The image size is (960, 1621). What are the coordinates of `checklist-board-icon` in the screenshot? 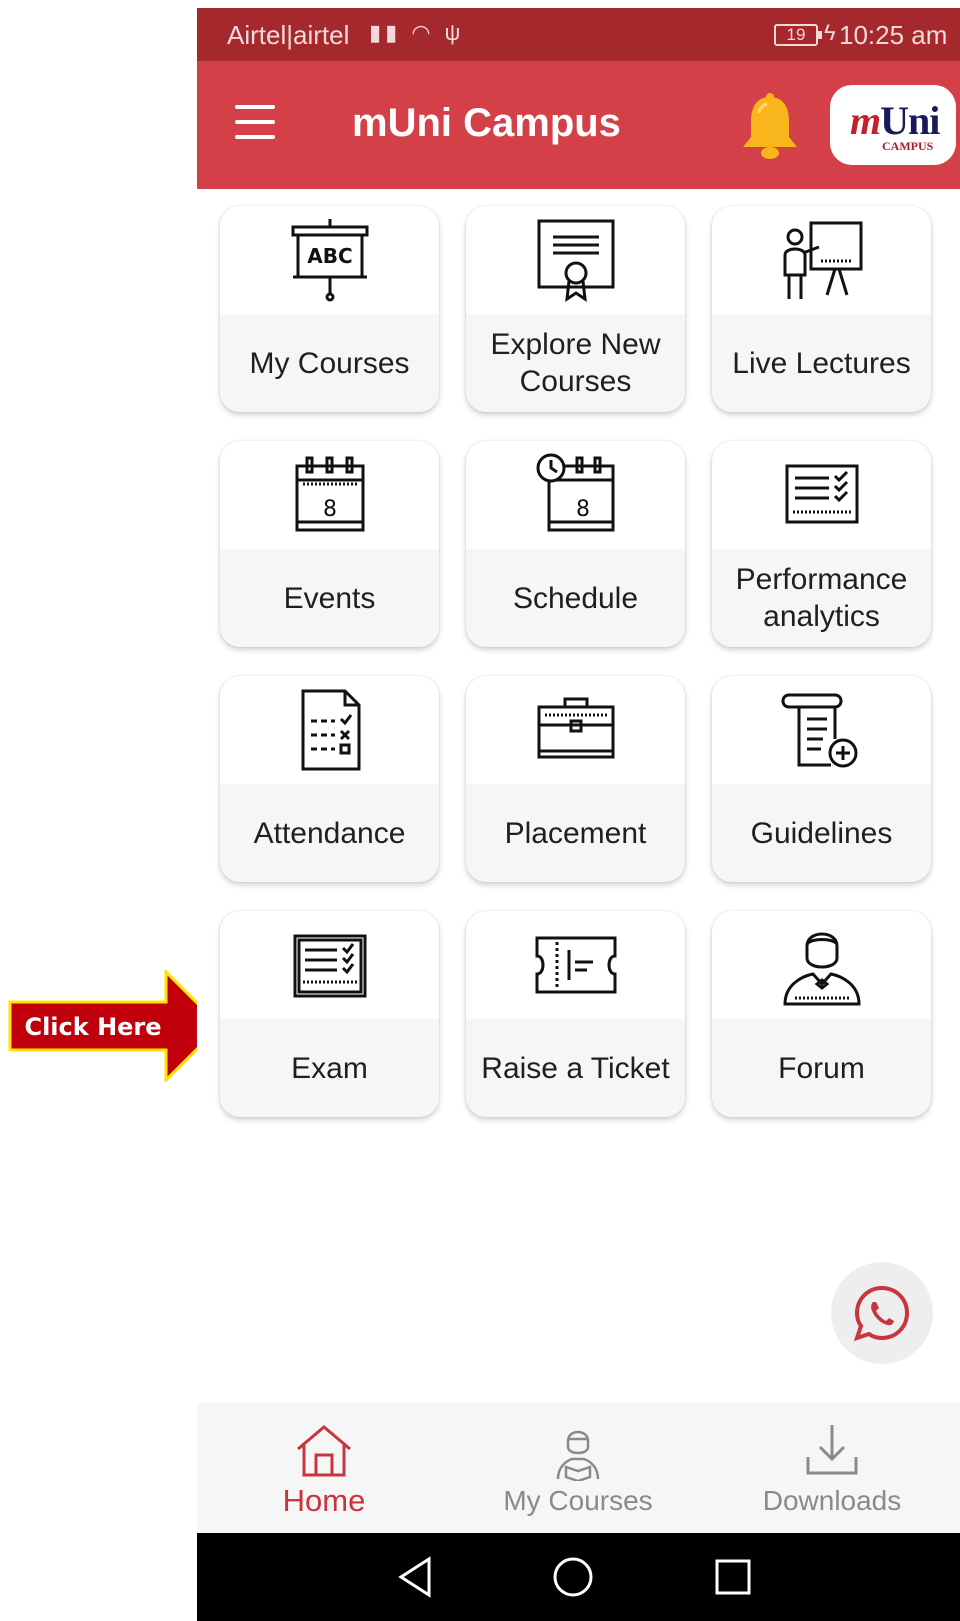 It's located at (821, 494).